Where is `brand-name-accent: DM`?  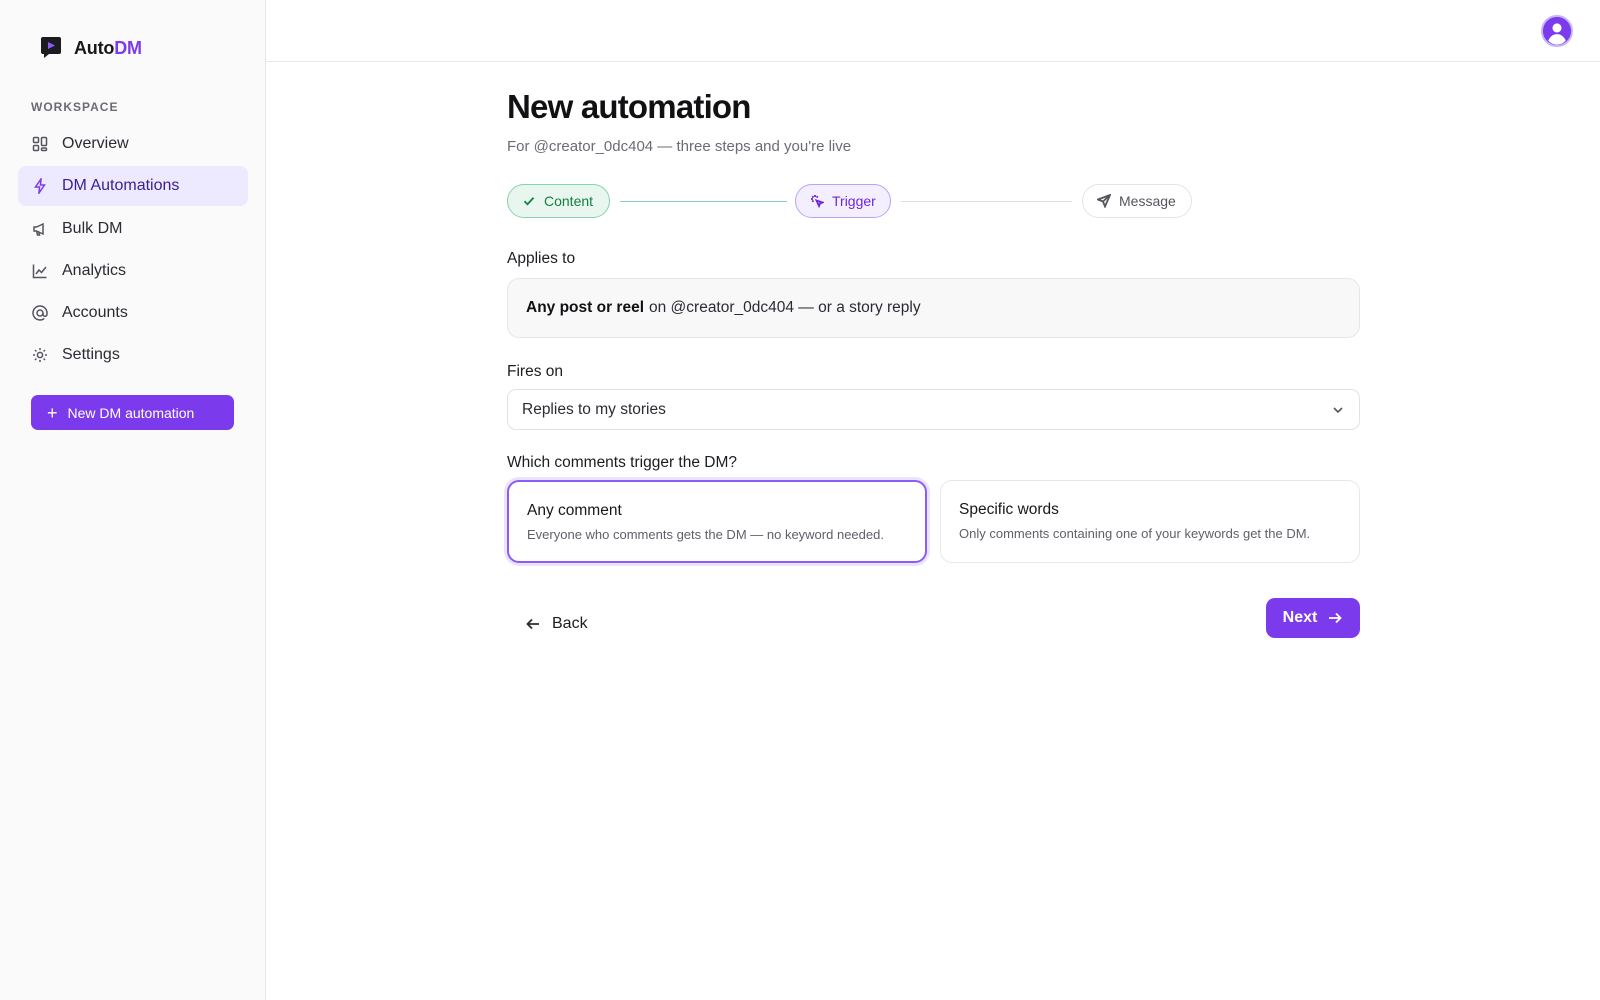 brand-name-accent: DM is located at coordinates (128, 47).